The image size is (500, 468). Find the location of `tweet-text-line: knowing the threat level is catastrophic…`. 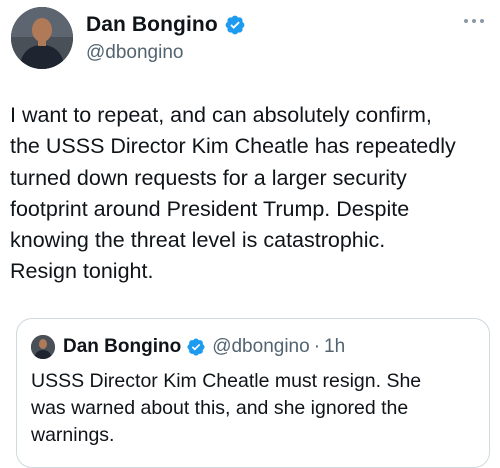

tweet-text-line: knowing the threat level is catastrophic… is located at coordinates (198, 240).